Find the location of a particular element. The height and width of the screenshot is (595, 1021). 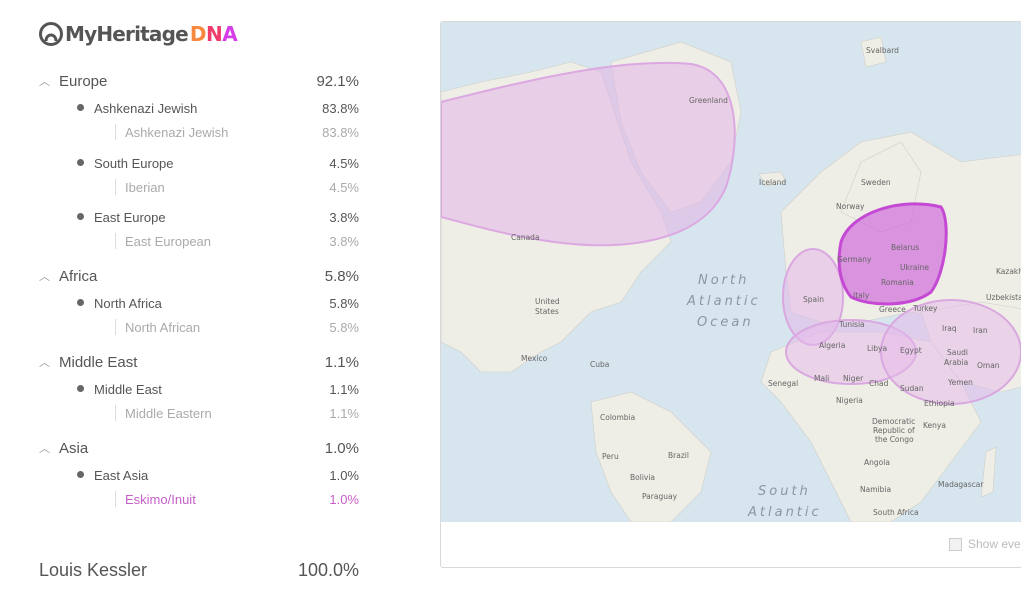

ethnicity-name: East European is located at coordinates (168, 241).